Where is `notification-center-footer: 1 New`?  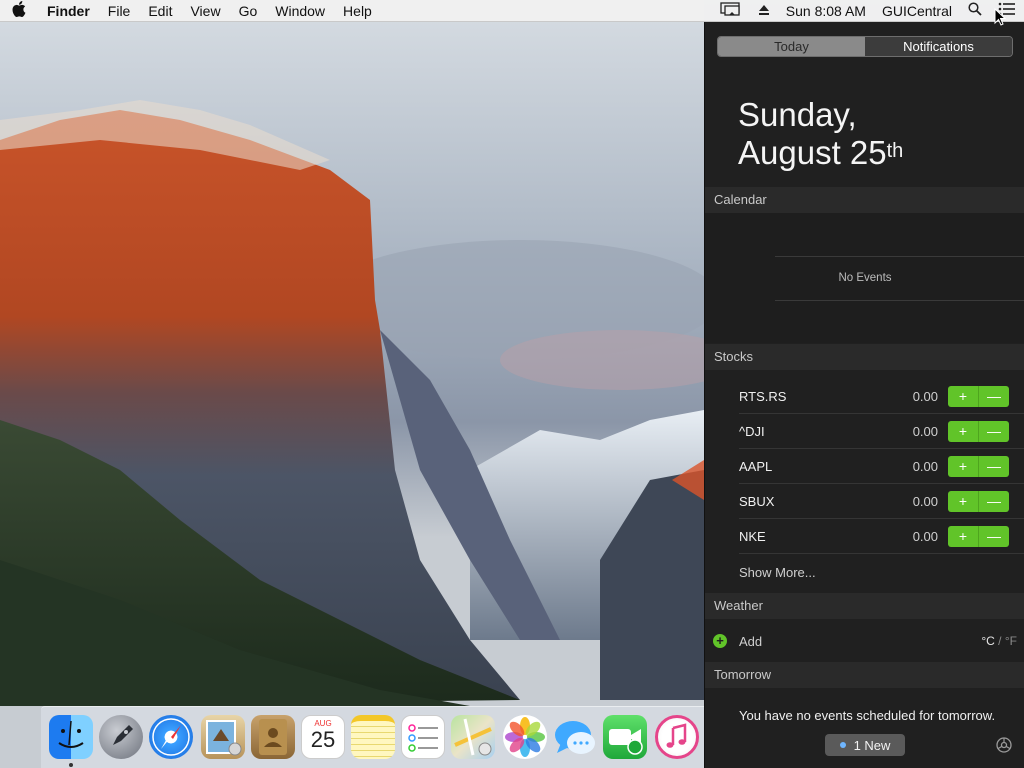 notification-center-footer: 1 New is located at coordinates (864, 745).